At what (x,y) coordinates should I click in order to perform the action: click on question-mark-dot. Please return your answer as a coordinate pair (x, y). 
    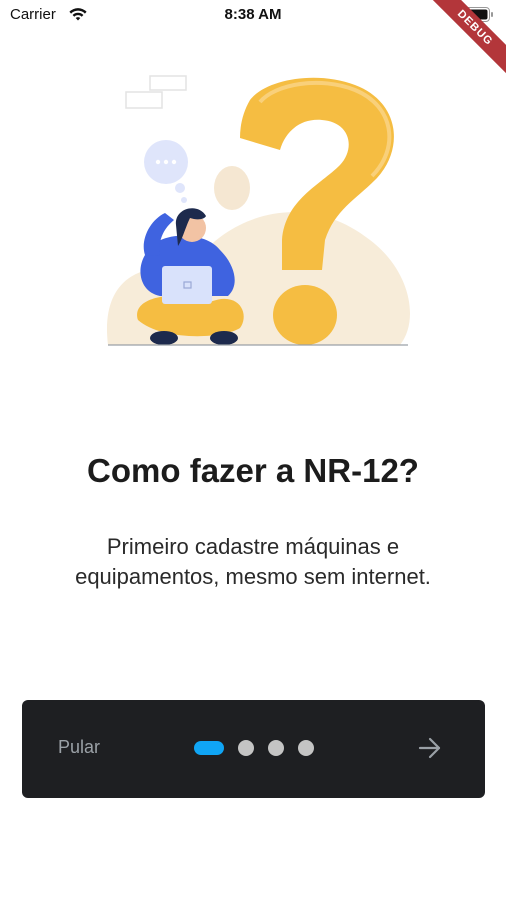
    Looking at the image, I should click on (305, 315).